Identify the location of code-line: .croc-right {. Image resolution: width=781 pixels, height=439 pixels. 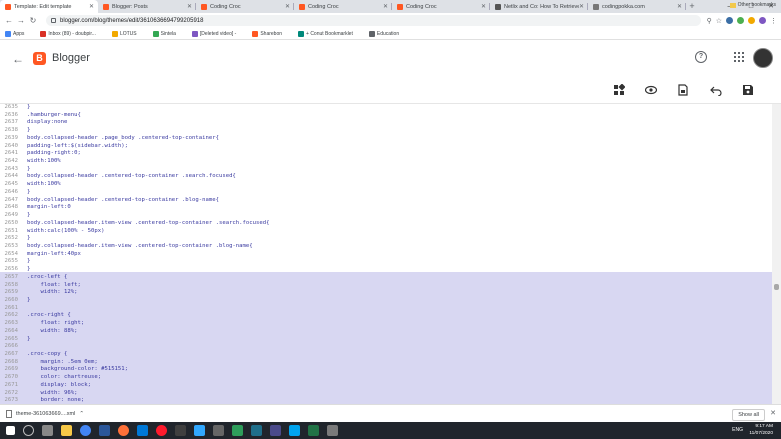
(397, 316).